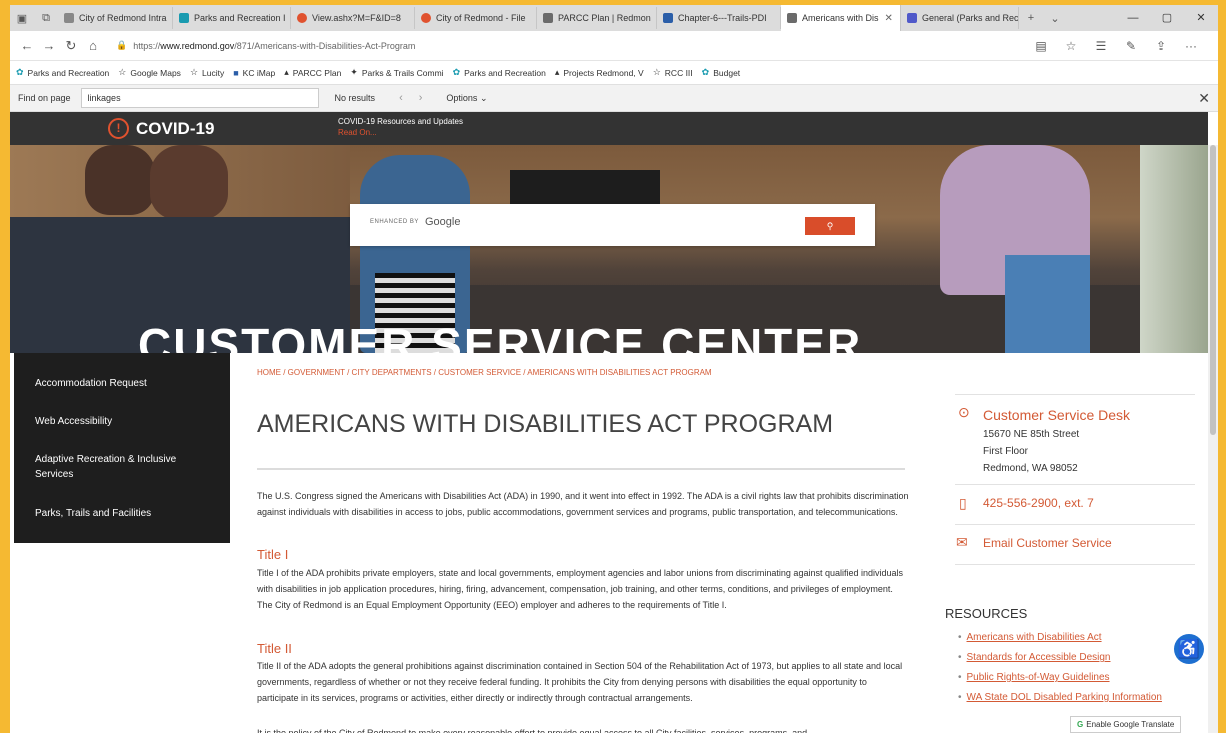 This screenshot has height=733, width=1226. What do you see at coordinates (841, 18) in the screenshot?
I see `tab-6-active: Americans with Dis ✕` at bounding box center [841, 18].